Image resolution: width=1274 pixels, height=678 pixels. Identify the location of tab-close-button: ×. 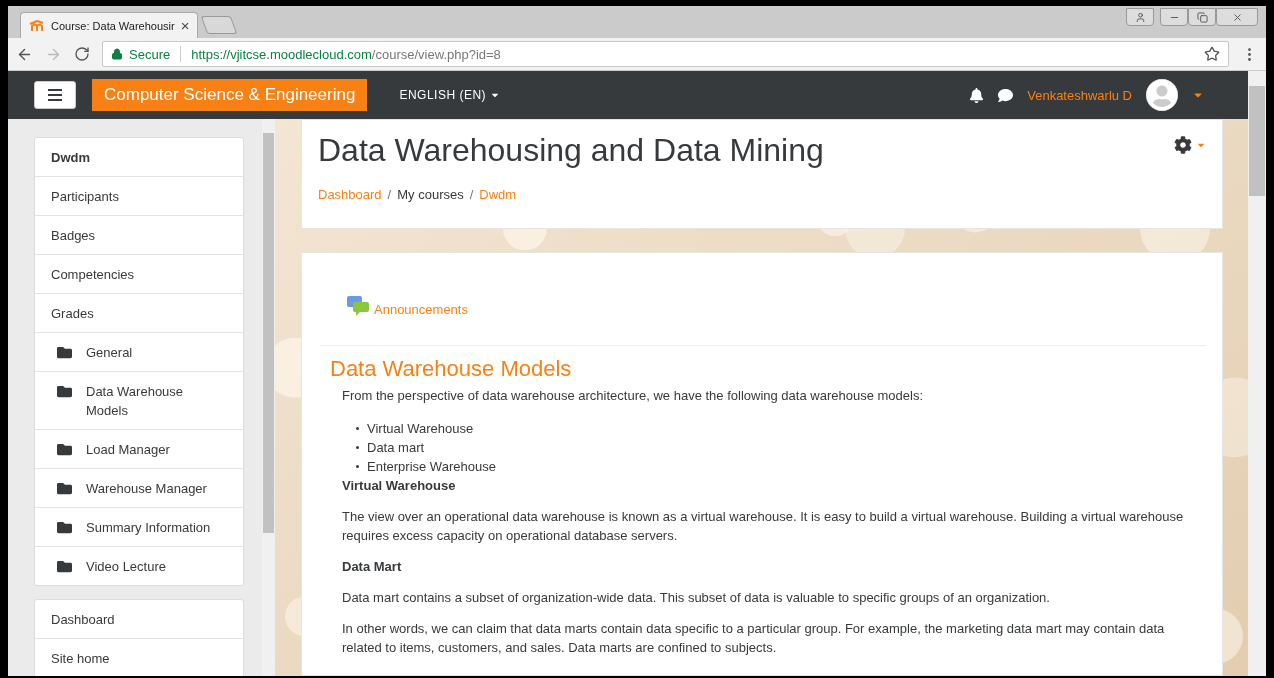
(185, 25).